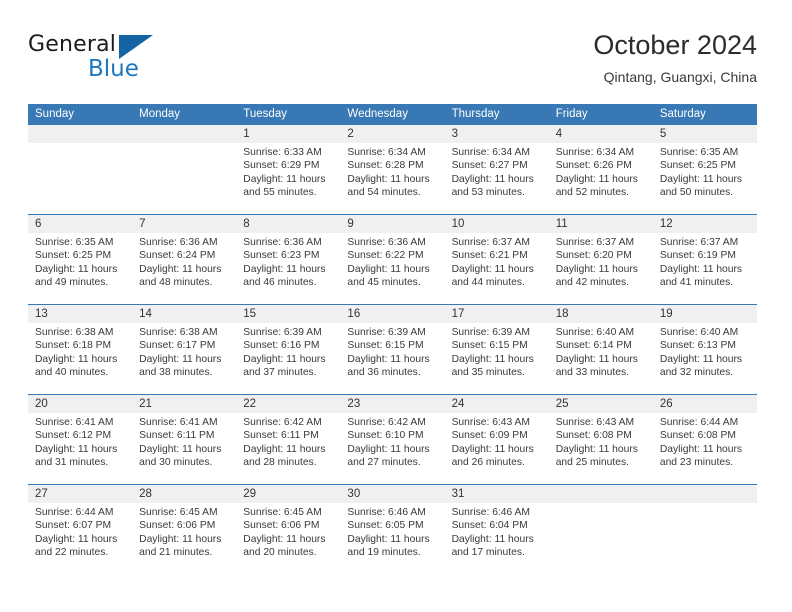 This screenshot has height=612, width=792. Describe the element at coordinates (80, 404) in the screenshot. I see `day-number: 20` at that location.